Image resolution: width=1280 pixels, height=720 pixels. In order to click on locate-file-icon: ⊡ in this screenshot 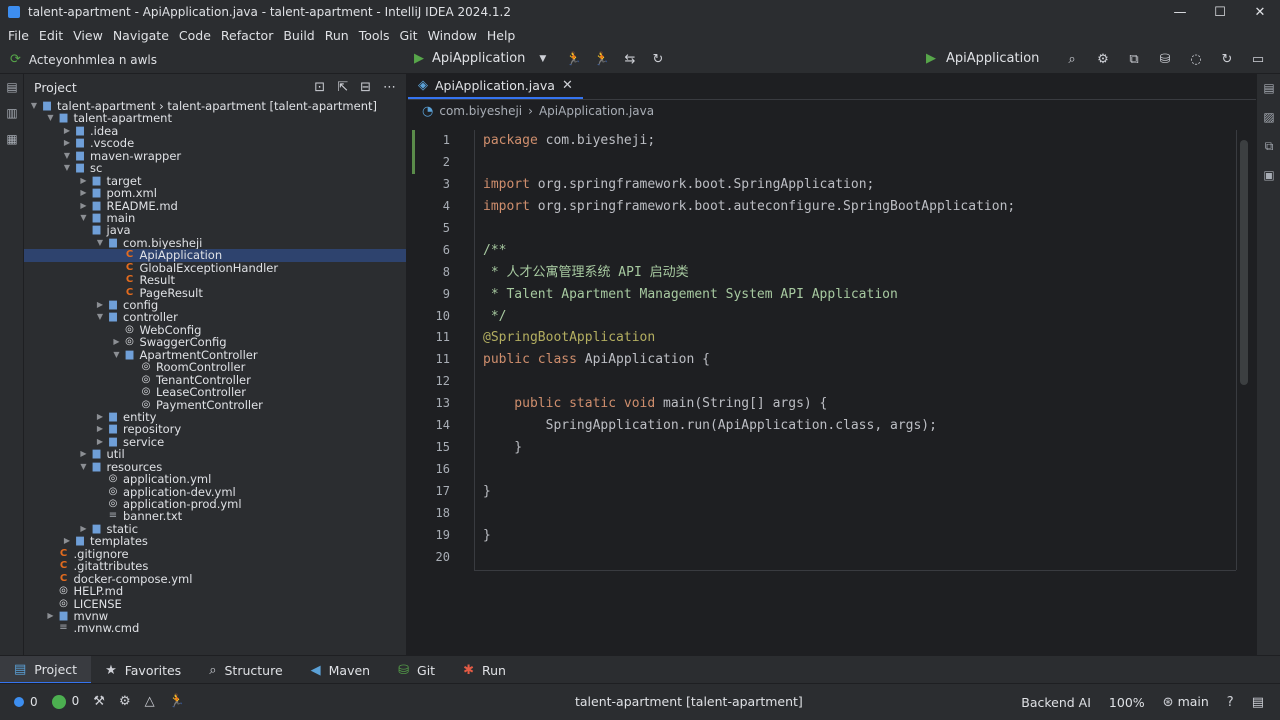, I will do `click(319, 87)`.